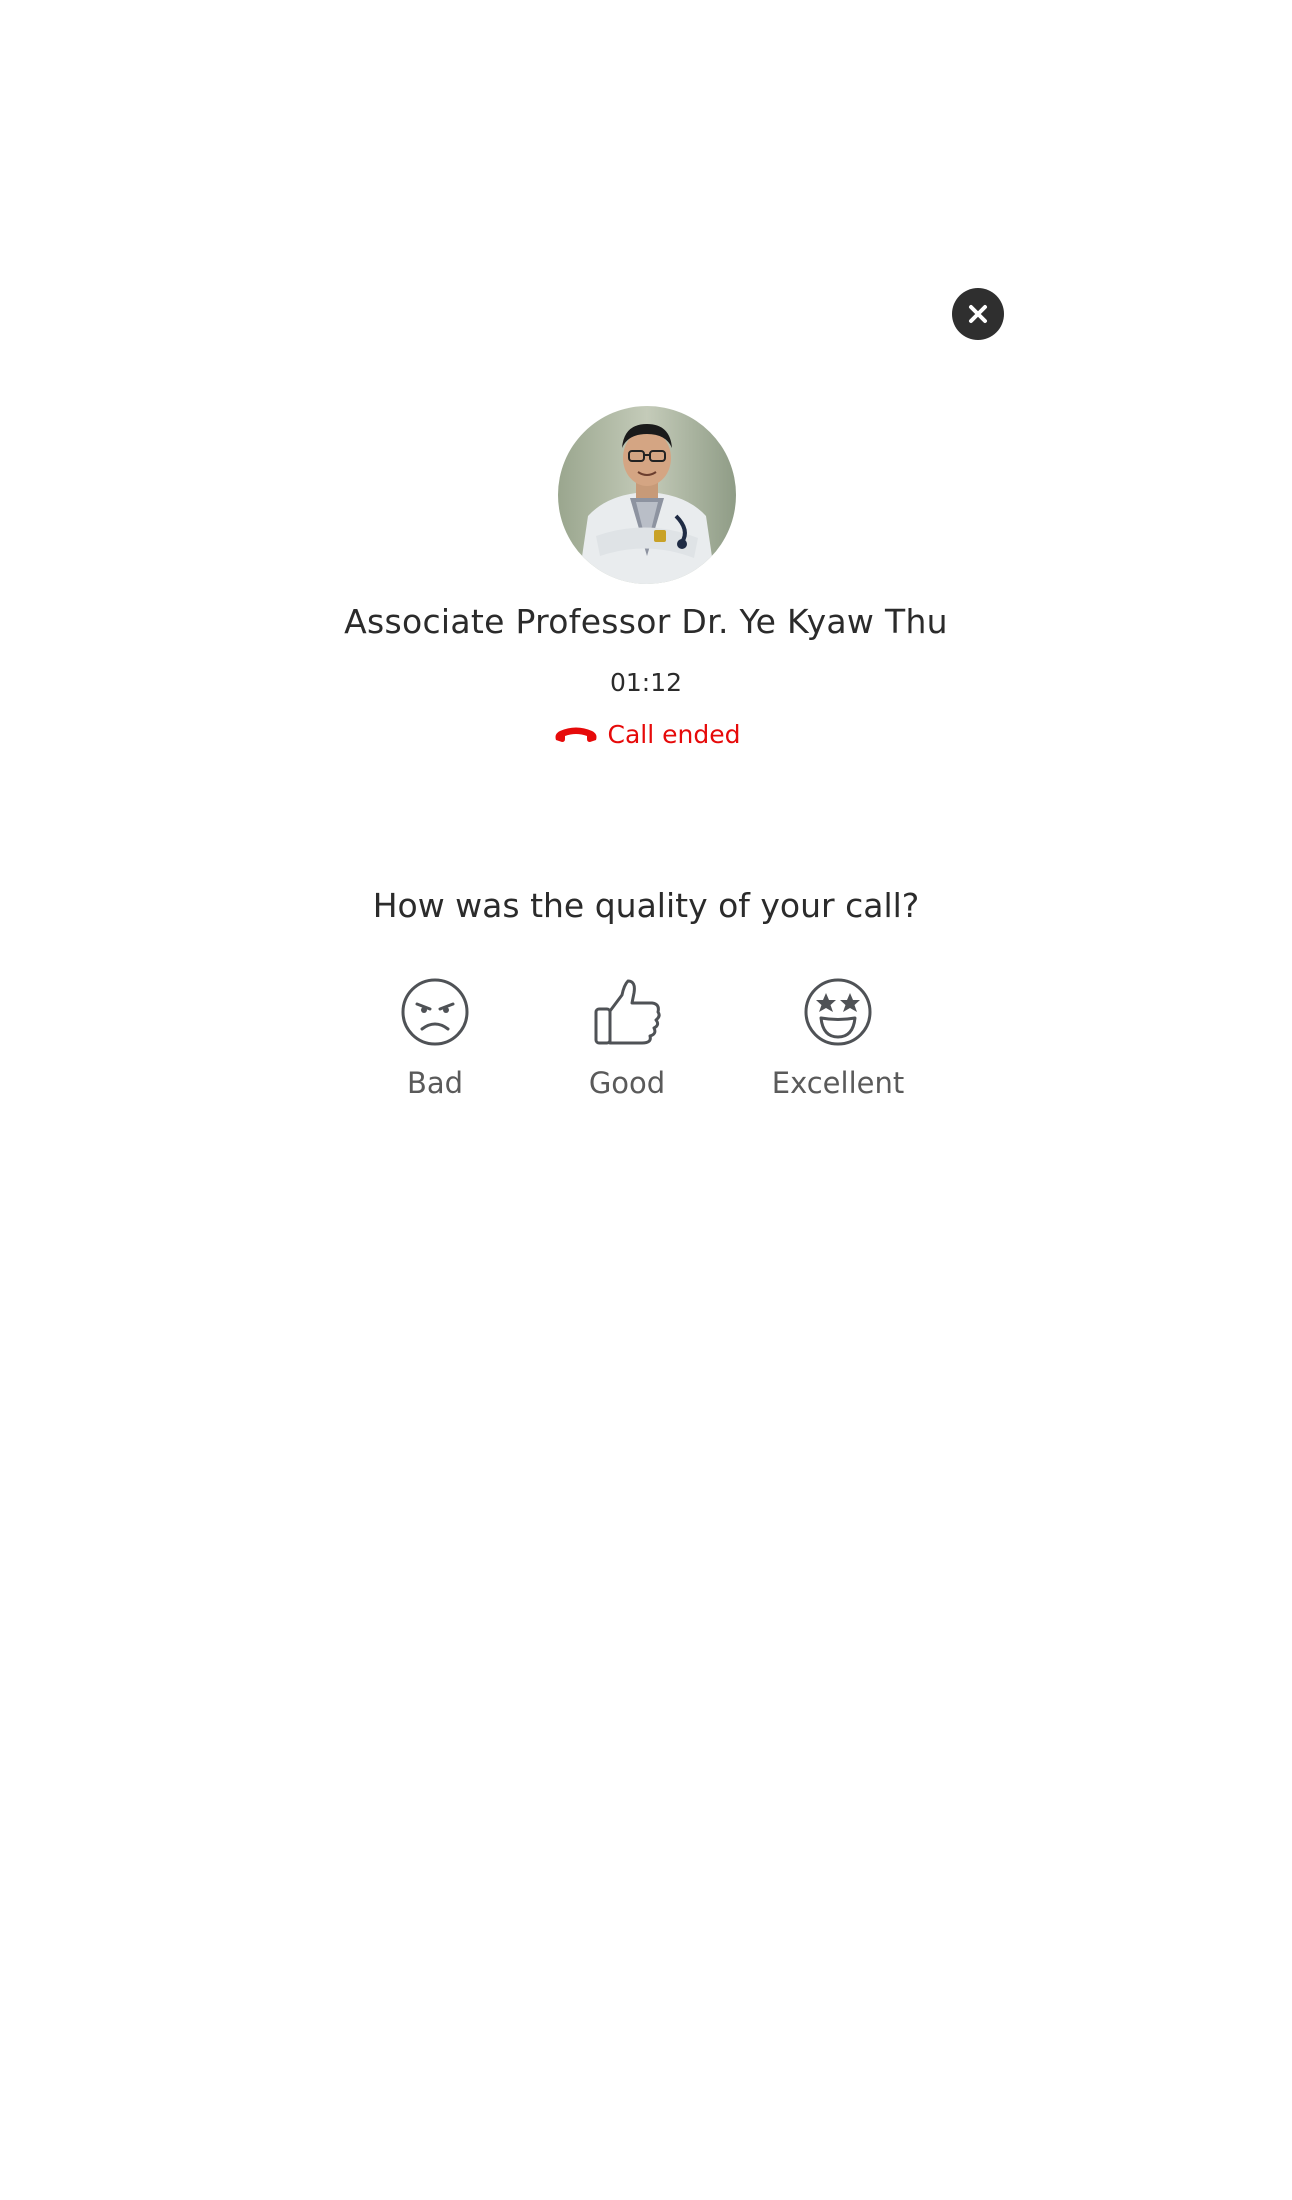  What do you see at coordinates (435, 1083) in the screenshot?
I see `rating-bad-label: Bad` at bounding box center [435, 1083].